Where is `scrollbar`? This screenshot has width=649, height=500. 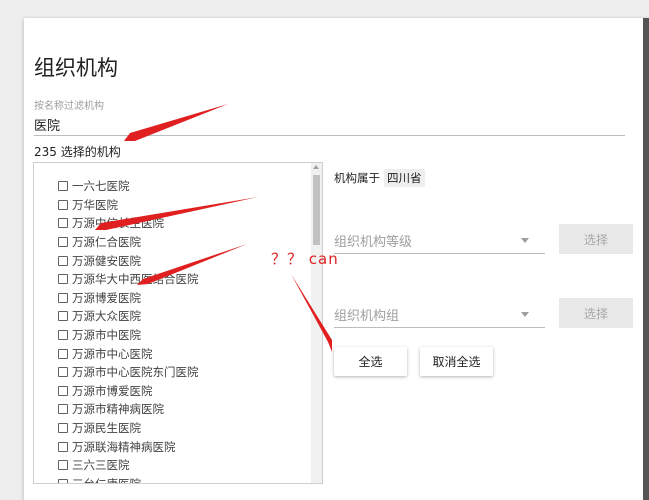 scrollbar is located at coordinates (316, 323).